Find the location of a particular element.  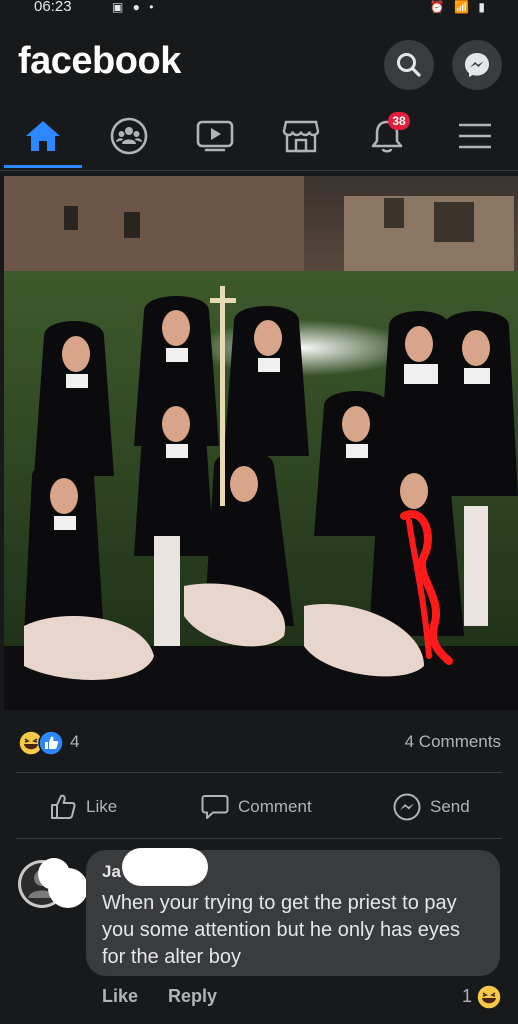

reactions-row: 4 4 Comments is located at coordinates (259, 743).